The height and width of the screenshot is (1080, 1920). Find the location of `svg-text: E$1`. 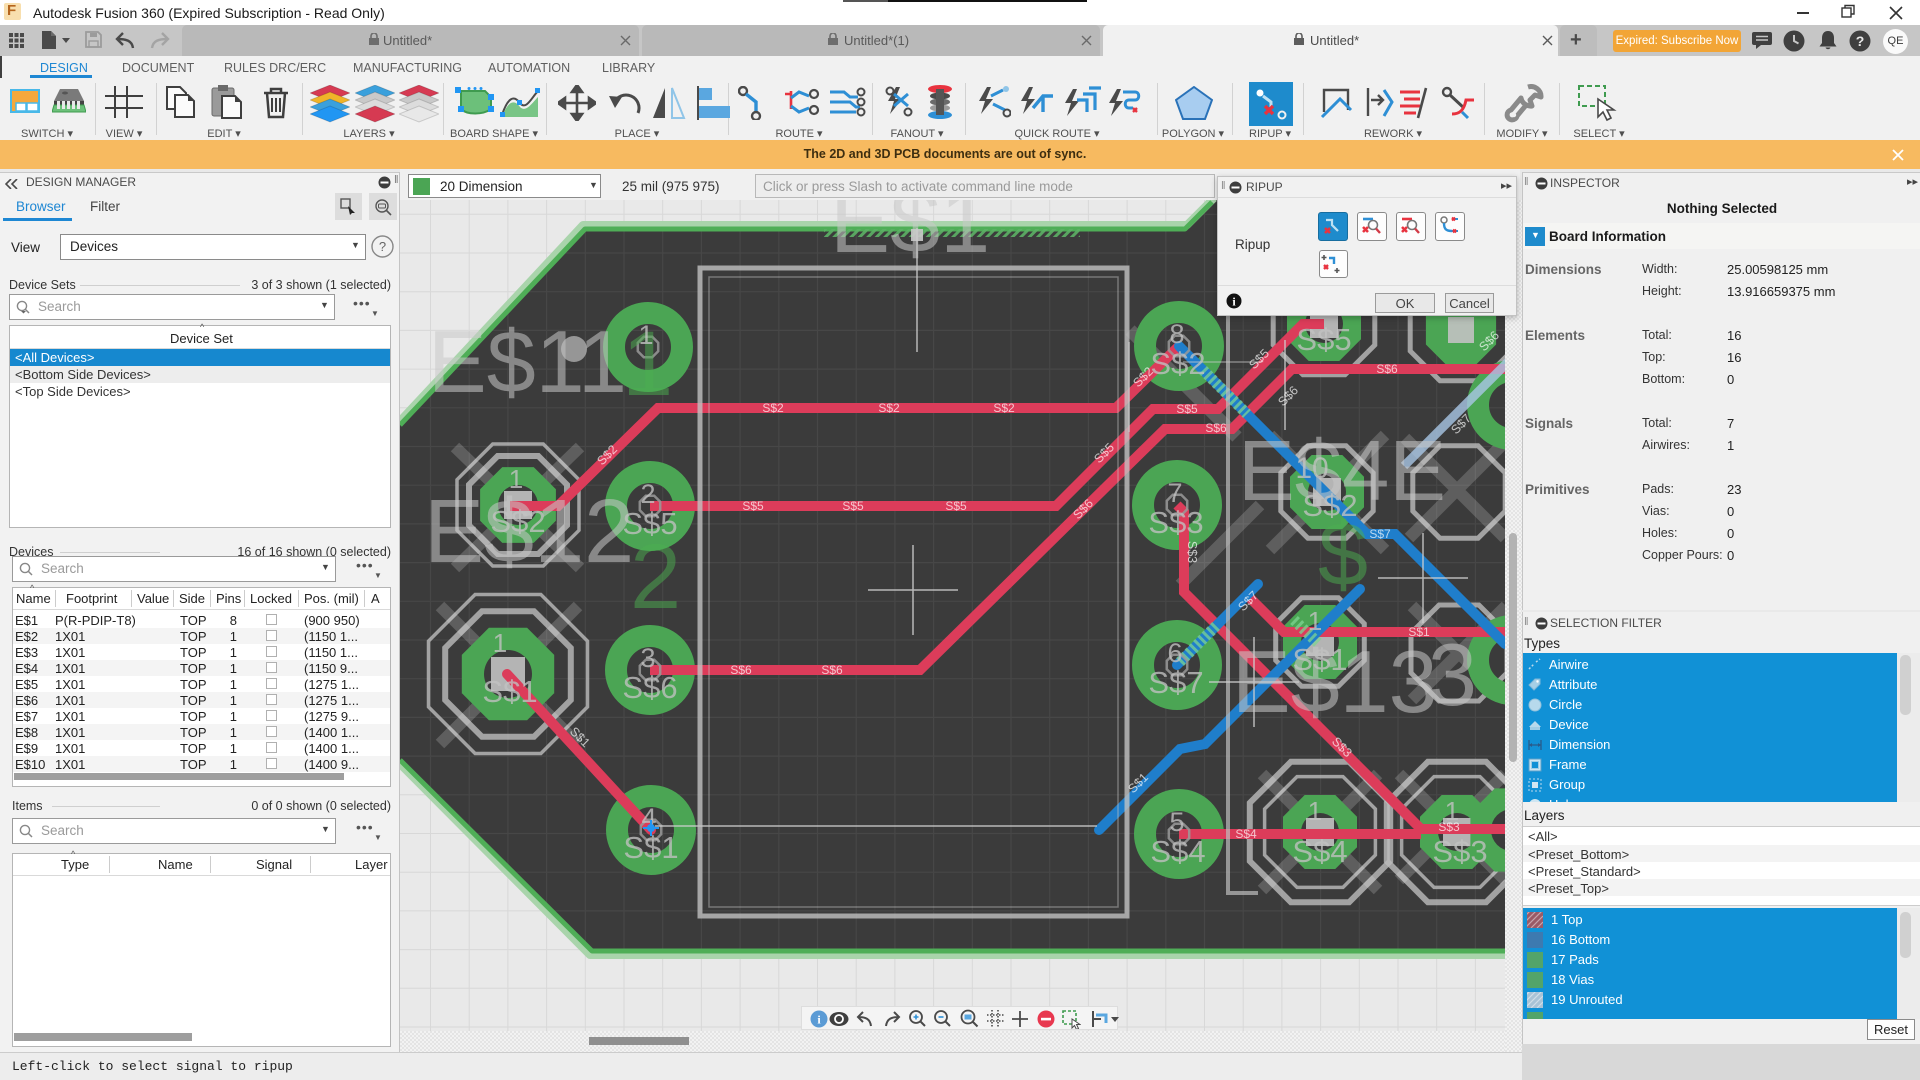

svg-text: E$1 is located at coordinates (910, 236).